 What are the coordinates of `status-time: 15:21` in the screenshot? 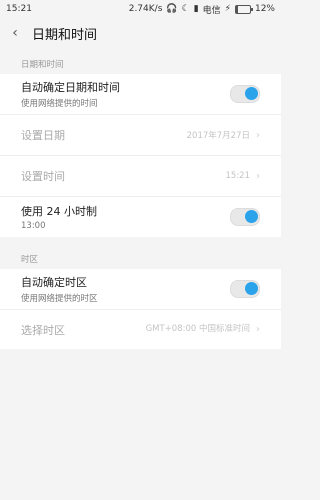 It's located at (19, 9).